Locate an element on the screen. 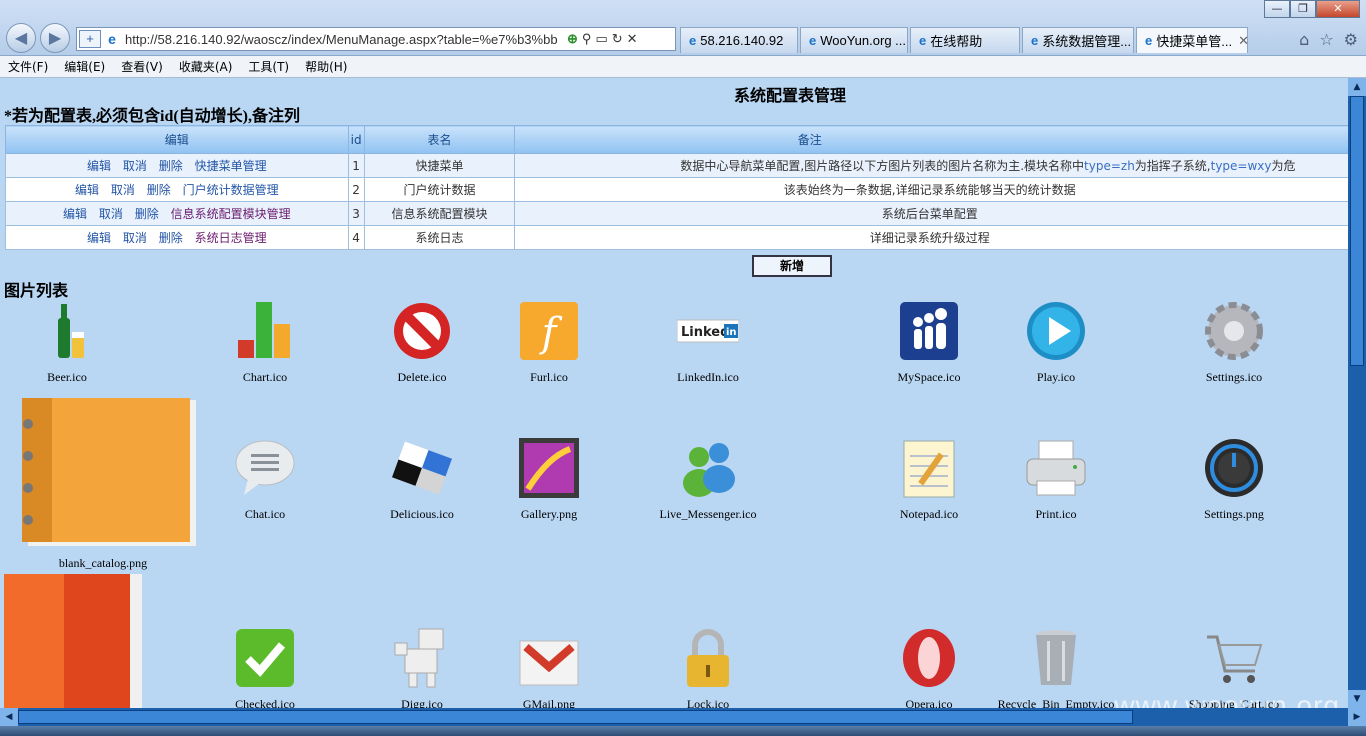 Image resolution: width=1366 pixels, height=736 pixels. image-item: MySpace.ico is located at coordinates (929, 342).